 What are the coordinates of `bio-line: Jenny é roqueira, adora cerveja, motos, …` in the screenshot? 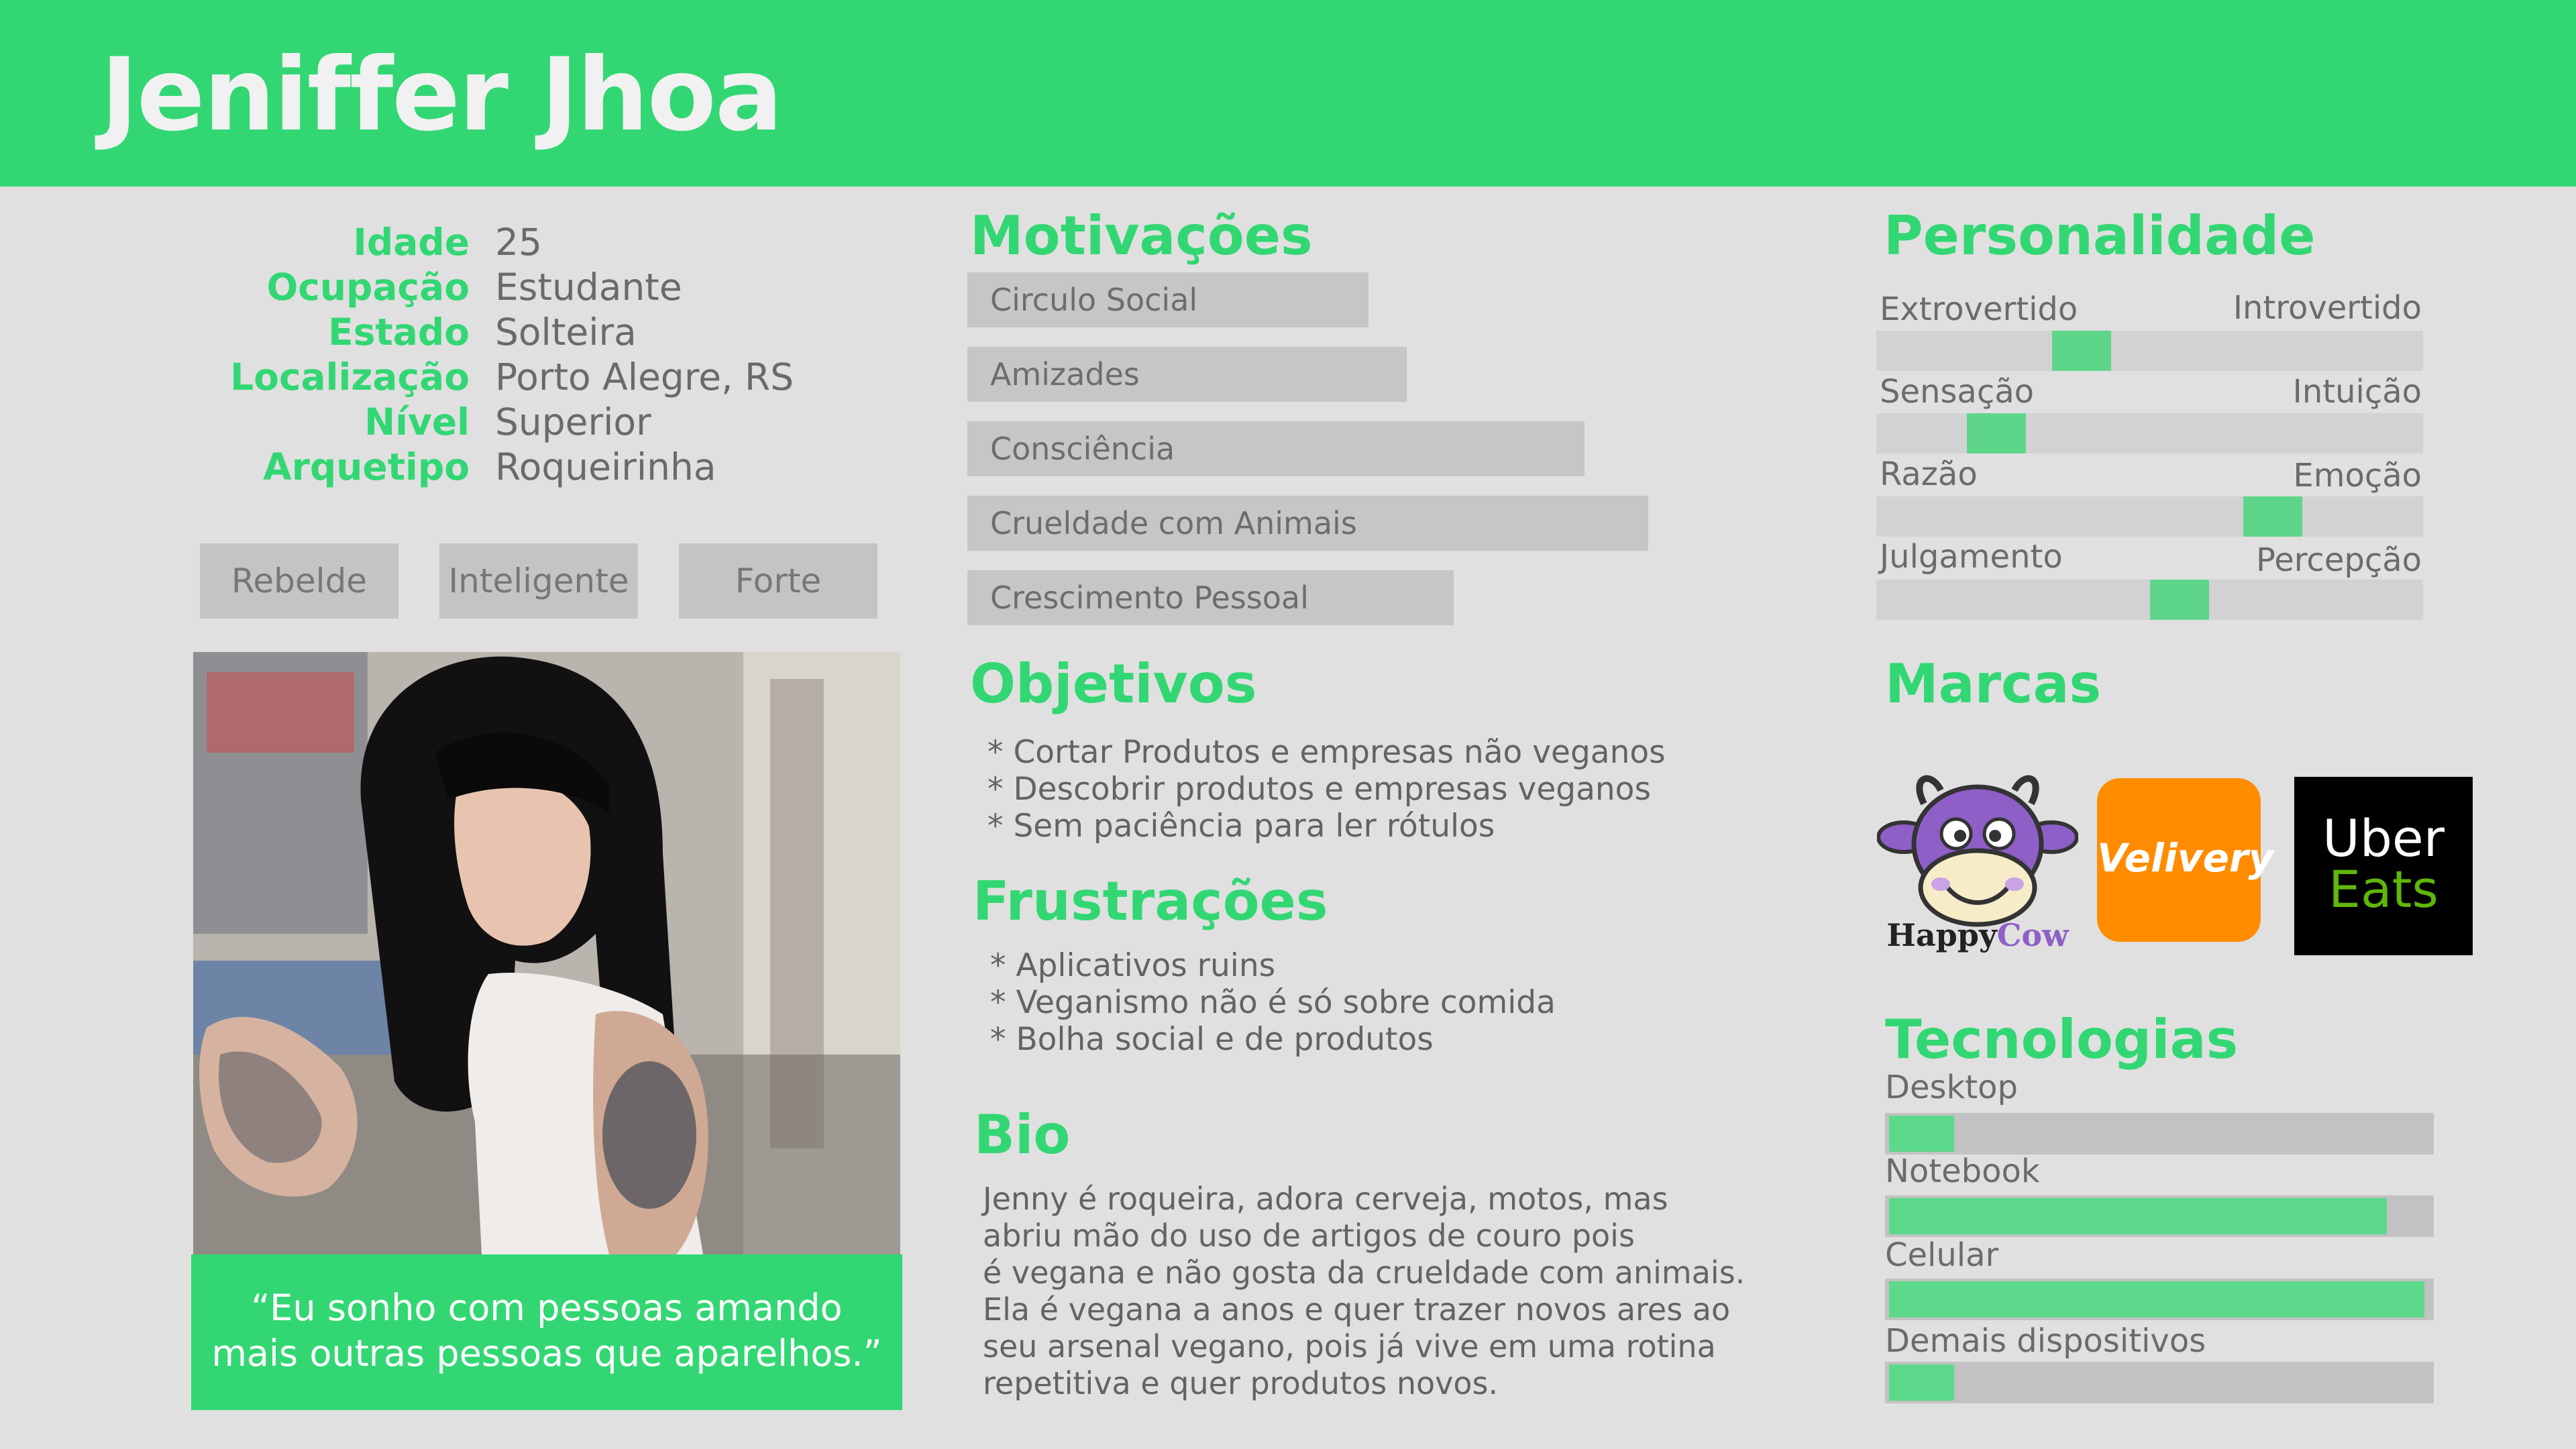 It's located at (1325, 1199).